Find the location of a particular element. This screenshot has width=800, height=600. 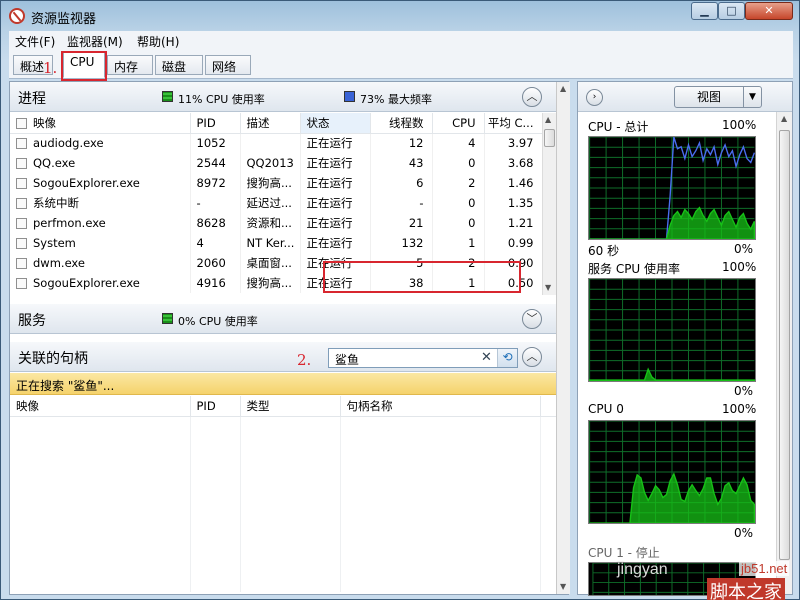

graph-total-max: 100% is located at coordinates (739, 125).